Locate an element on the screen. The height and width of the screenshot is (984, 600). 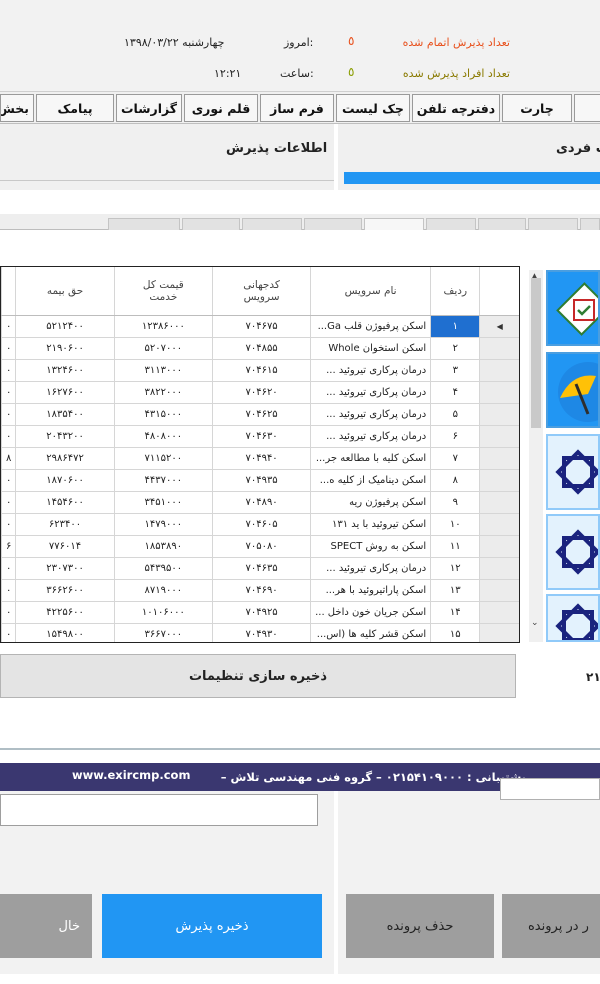
service-code-cell: ۷۰۴۶۲۵ is located at coordinates (261, 414).